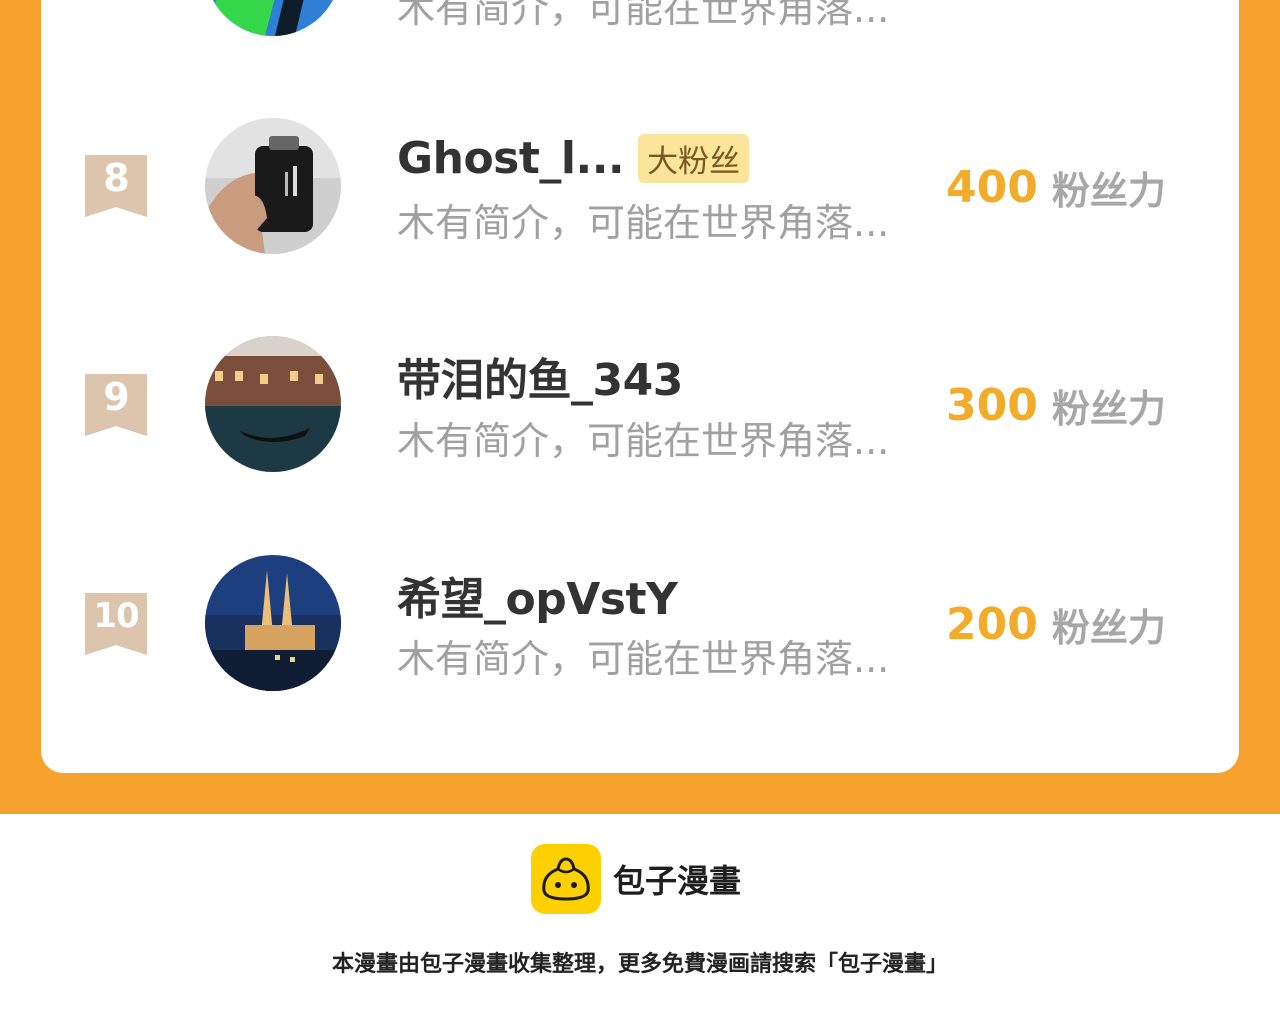  I want to click on user-name: 带泪的鱼_343, so click(540, 376).